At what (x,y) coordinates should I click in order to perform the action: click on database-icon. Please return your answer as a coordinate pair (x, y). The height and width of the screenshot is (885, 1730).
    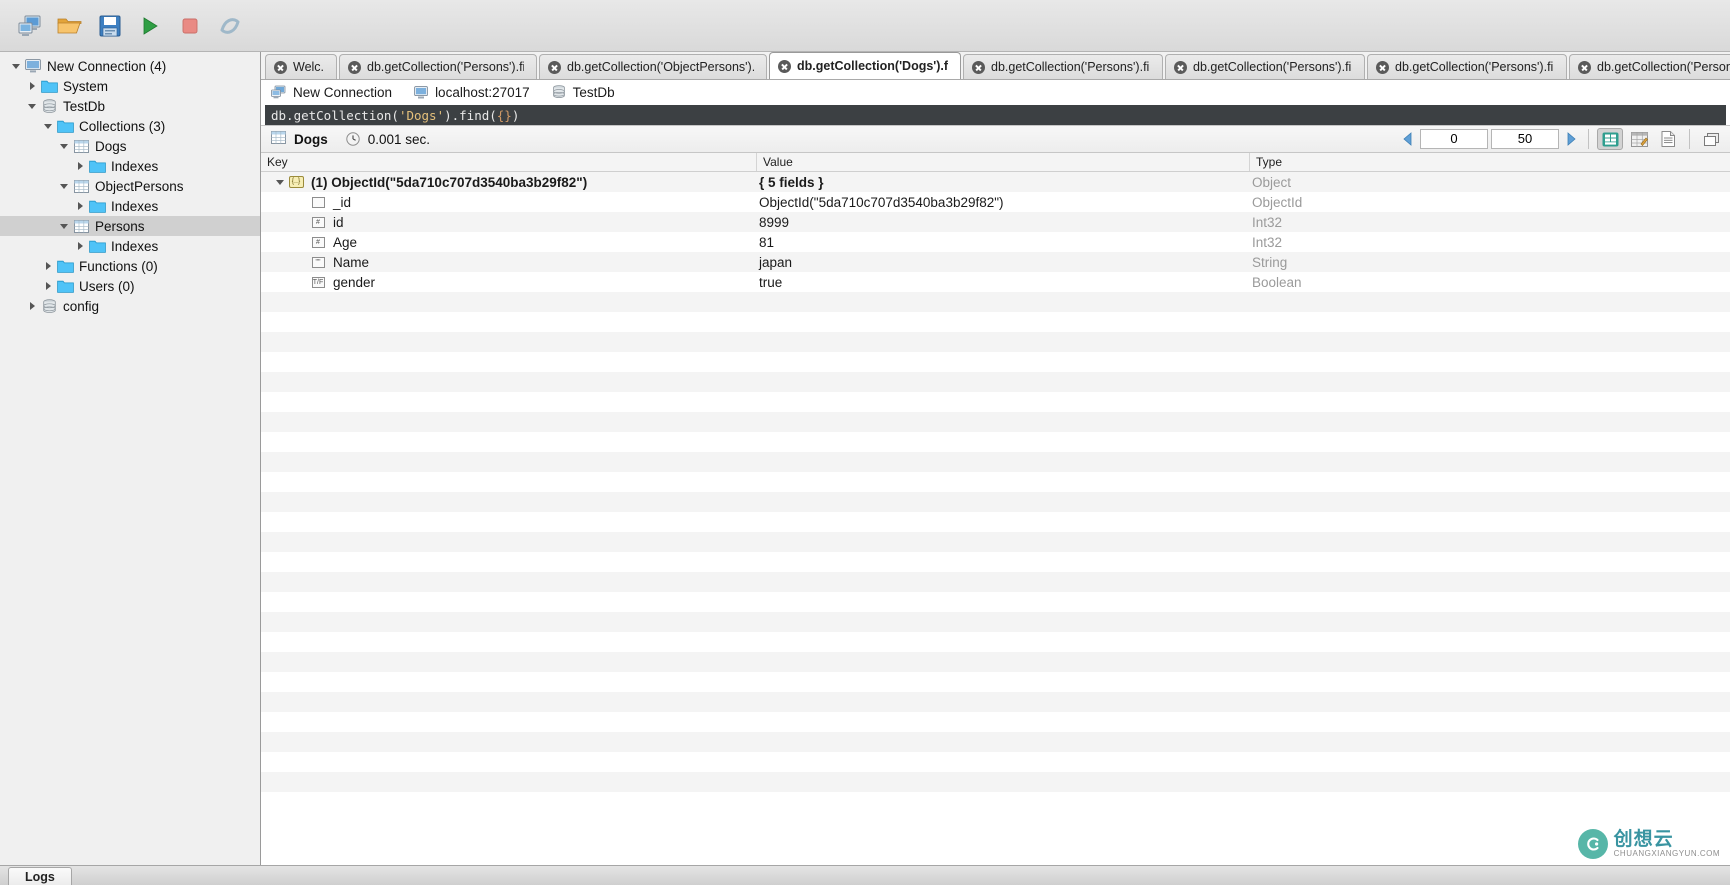
    Looking at the image, I should click on (49, 306).